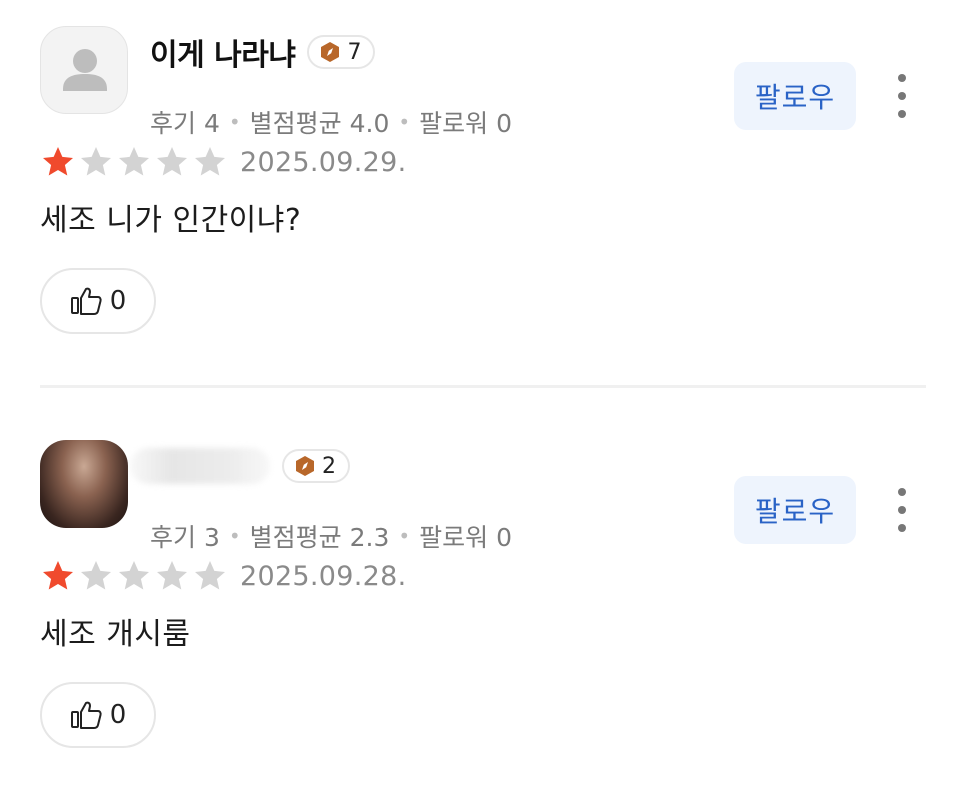 This screenshot has width=966, height=800. What do you see at coordinates (200, 466) in the screenshot?
I see `username-redacted` at bounding box center [200, 466].